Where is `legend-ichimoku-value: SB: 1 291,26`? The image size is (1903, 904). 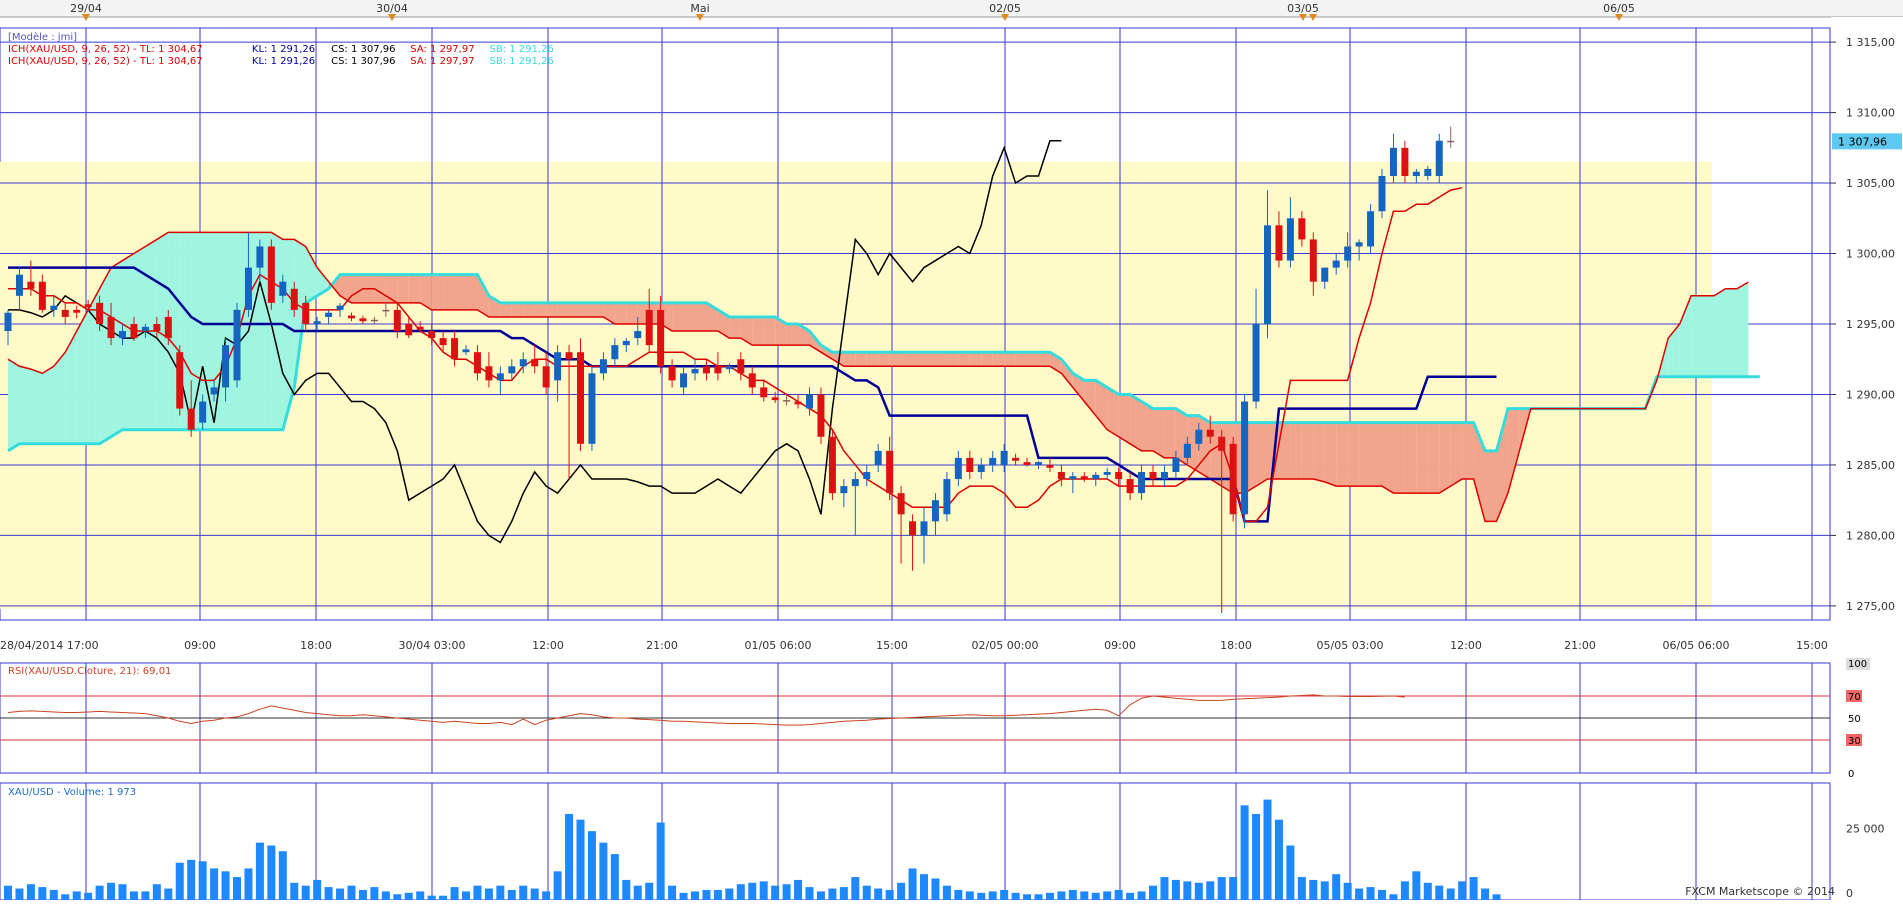
legend-ichimoku-value: SB: 1 291,26 is located at coordinates (522, 61).